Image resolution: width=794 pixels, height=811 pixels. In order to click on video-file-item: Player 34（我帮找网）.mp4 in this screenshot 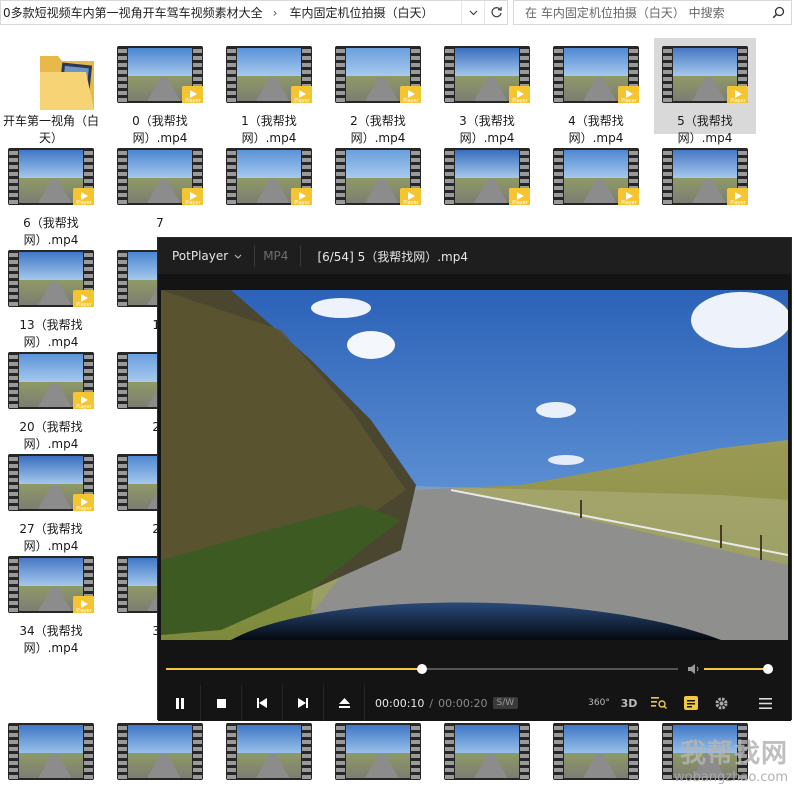, I will do `click(51, 601)`.